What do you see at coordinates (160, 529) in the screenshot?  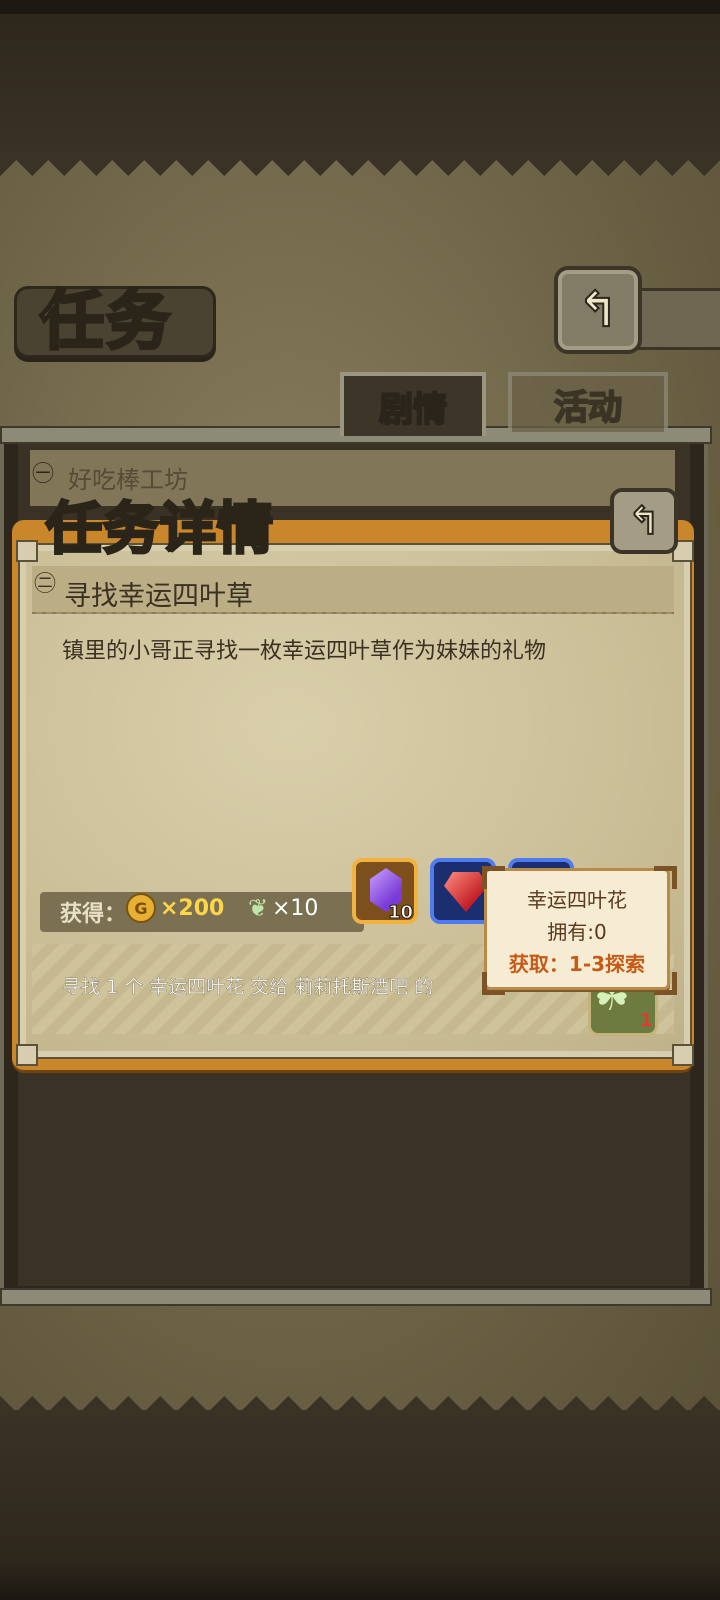 I see `detail-title: 任务详情` at bounding box center [160, 529].